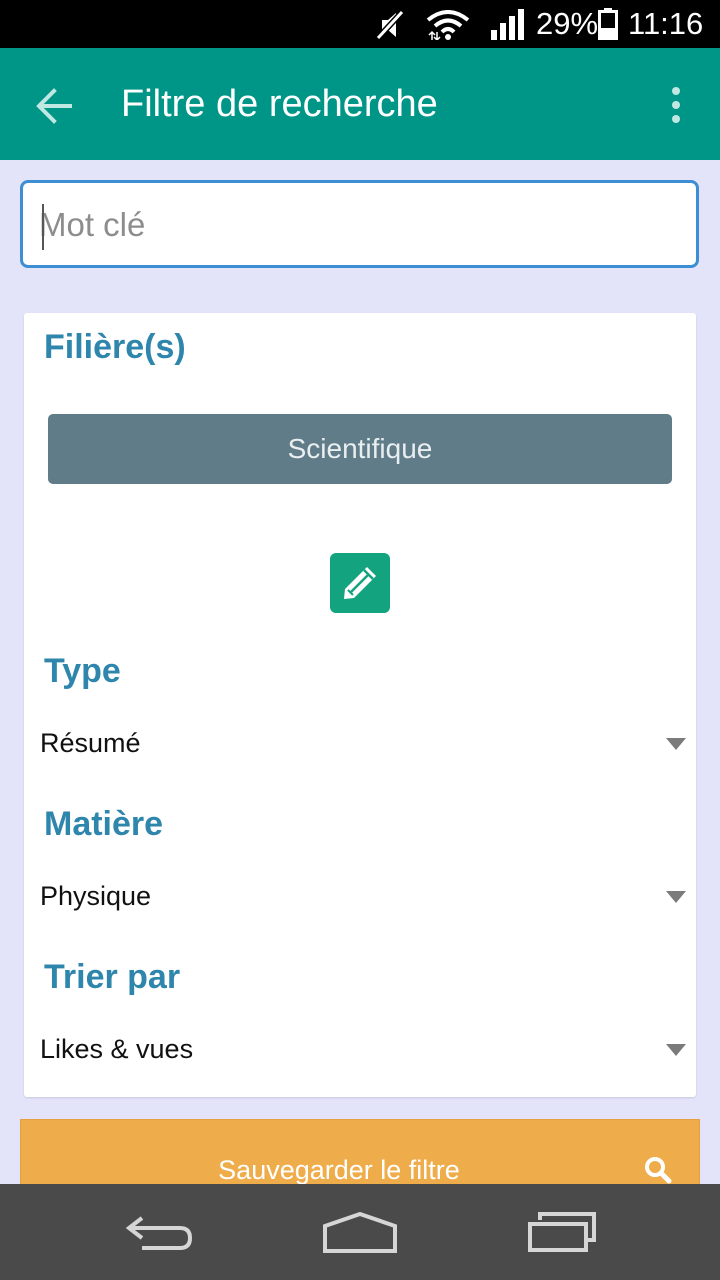  Describe the element at coordinates (54, 106) in the screenshot. I see `arrow-back-icon` at that location.